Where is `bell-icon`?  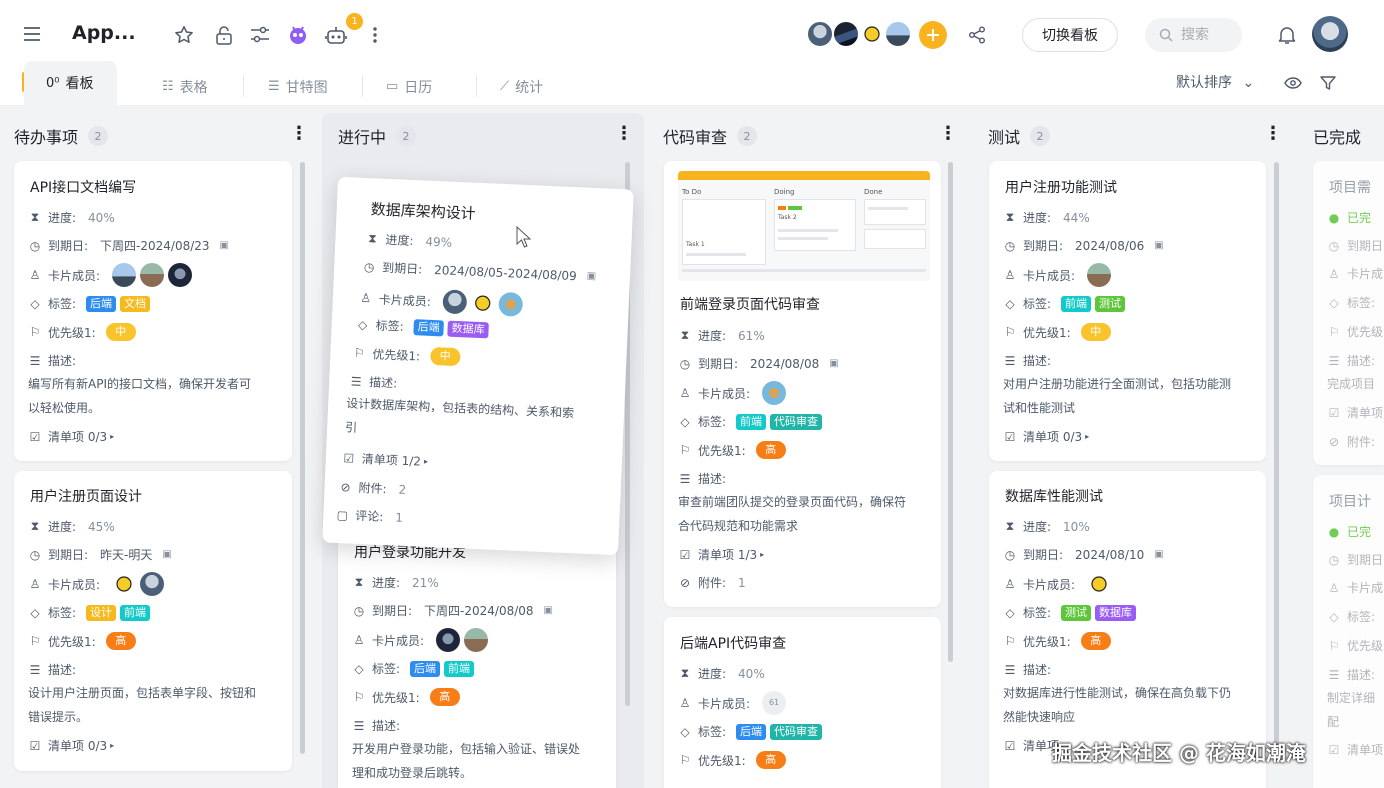
bell-icon is located at coordinates (1287, 35).